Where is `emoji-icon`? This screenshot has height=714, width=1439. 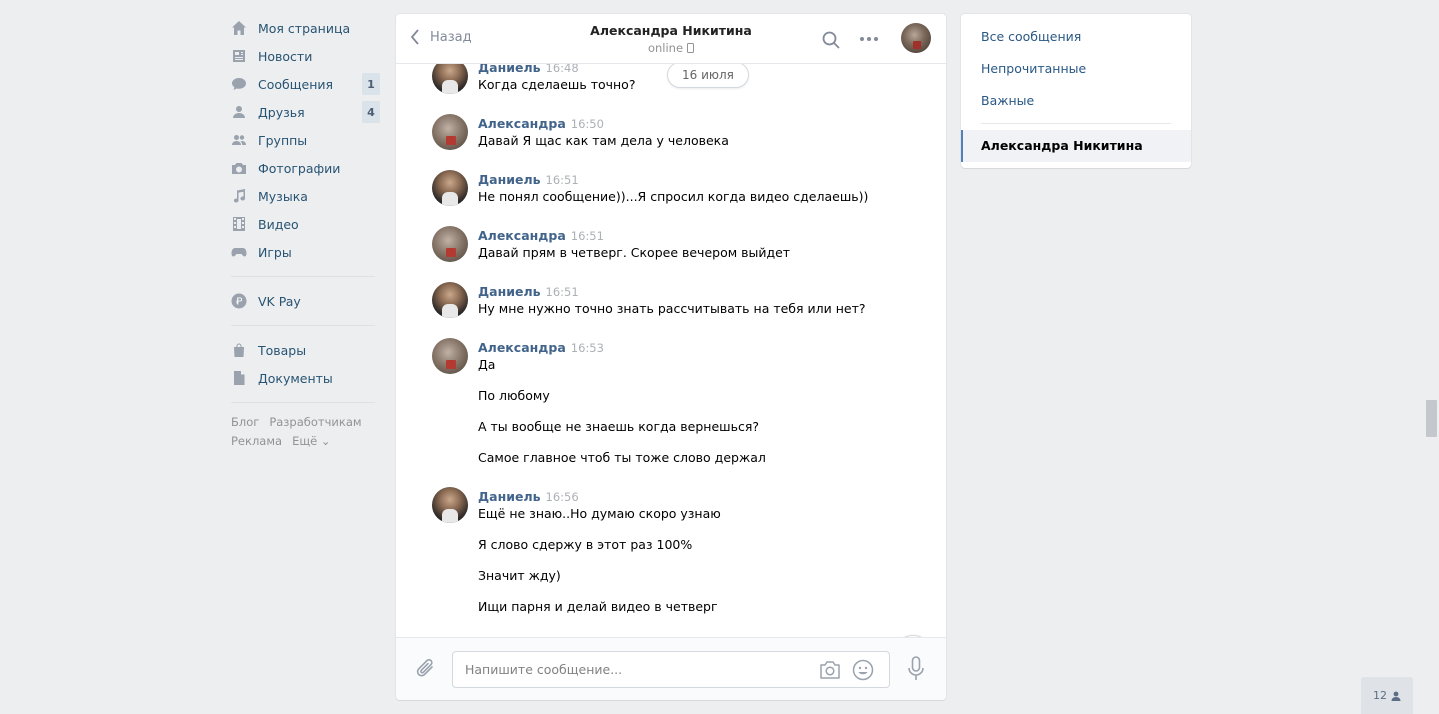
emoji-icon is located at coordinates (863, 670).